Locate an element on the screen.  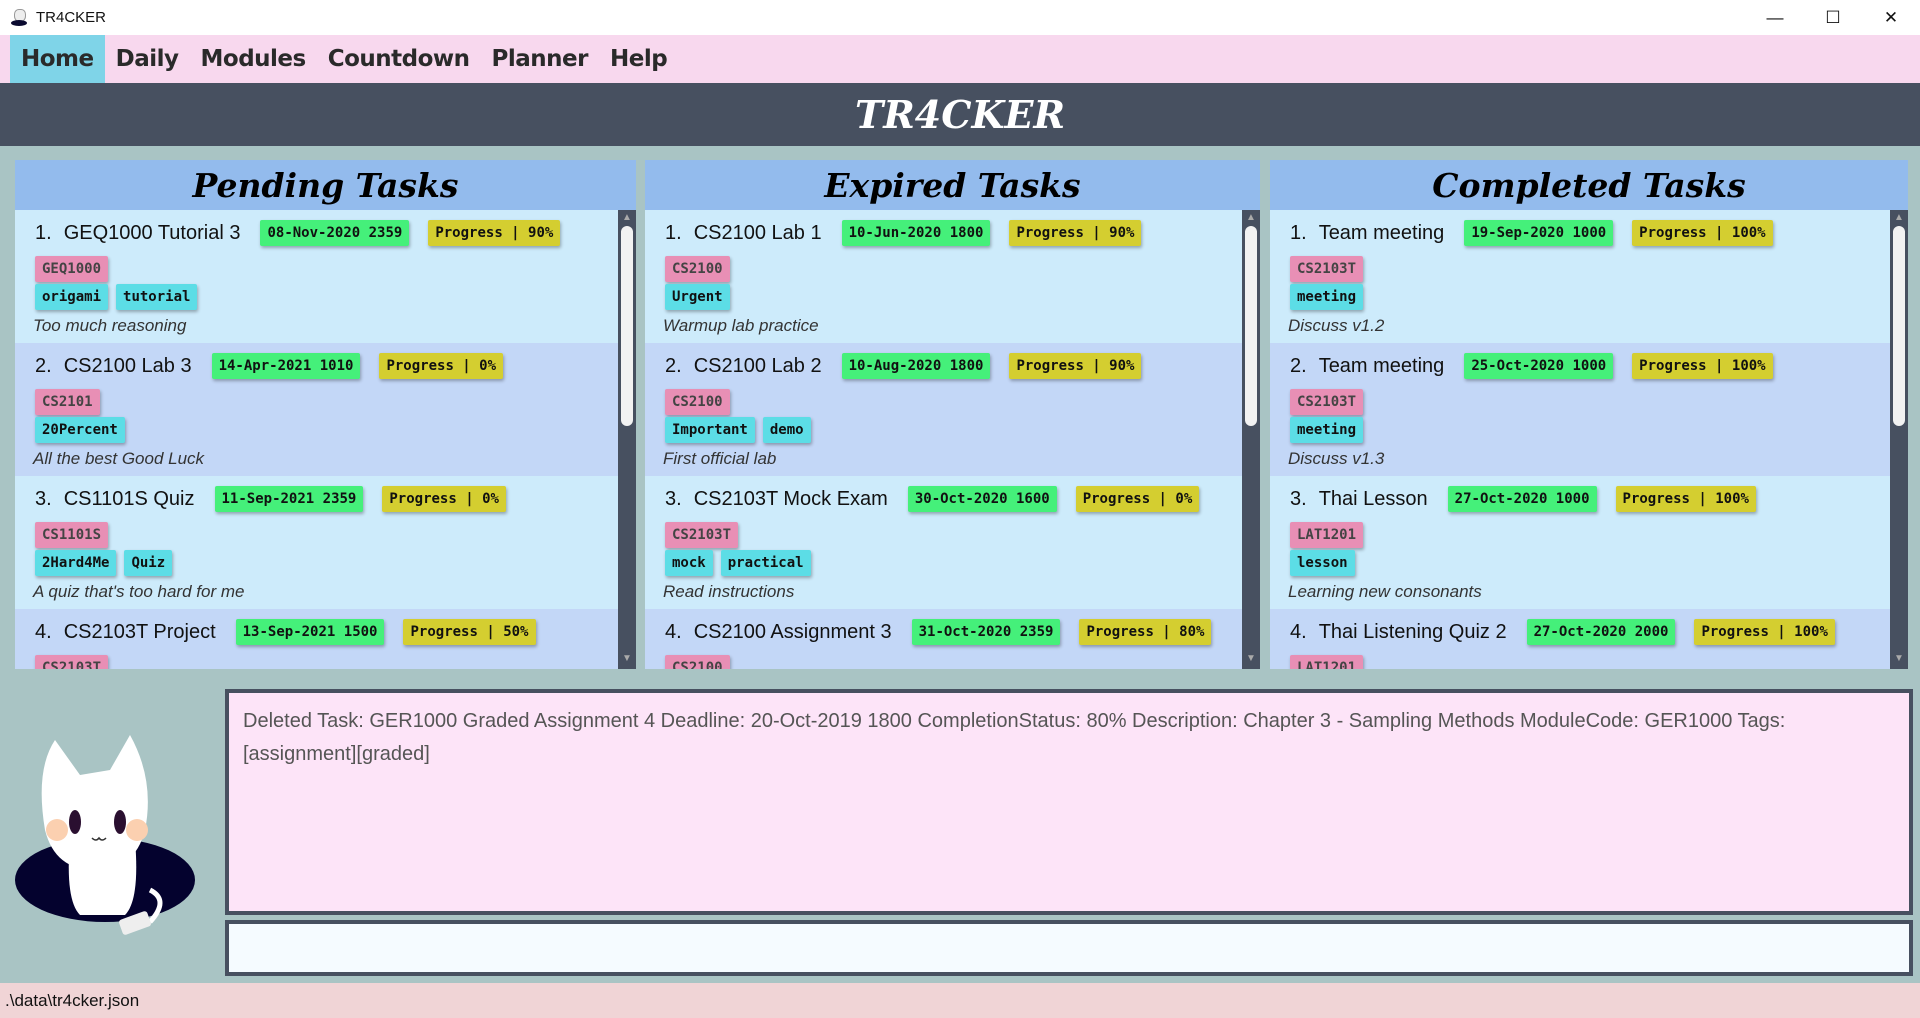
tag-badge: origami is located at coordinates (72, 297).